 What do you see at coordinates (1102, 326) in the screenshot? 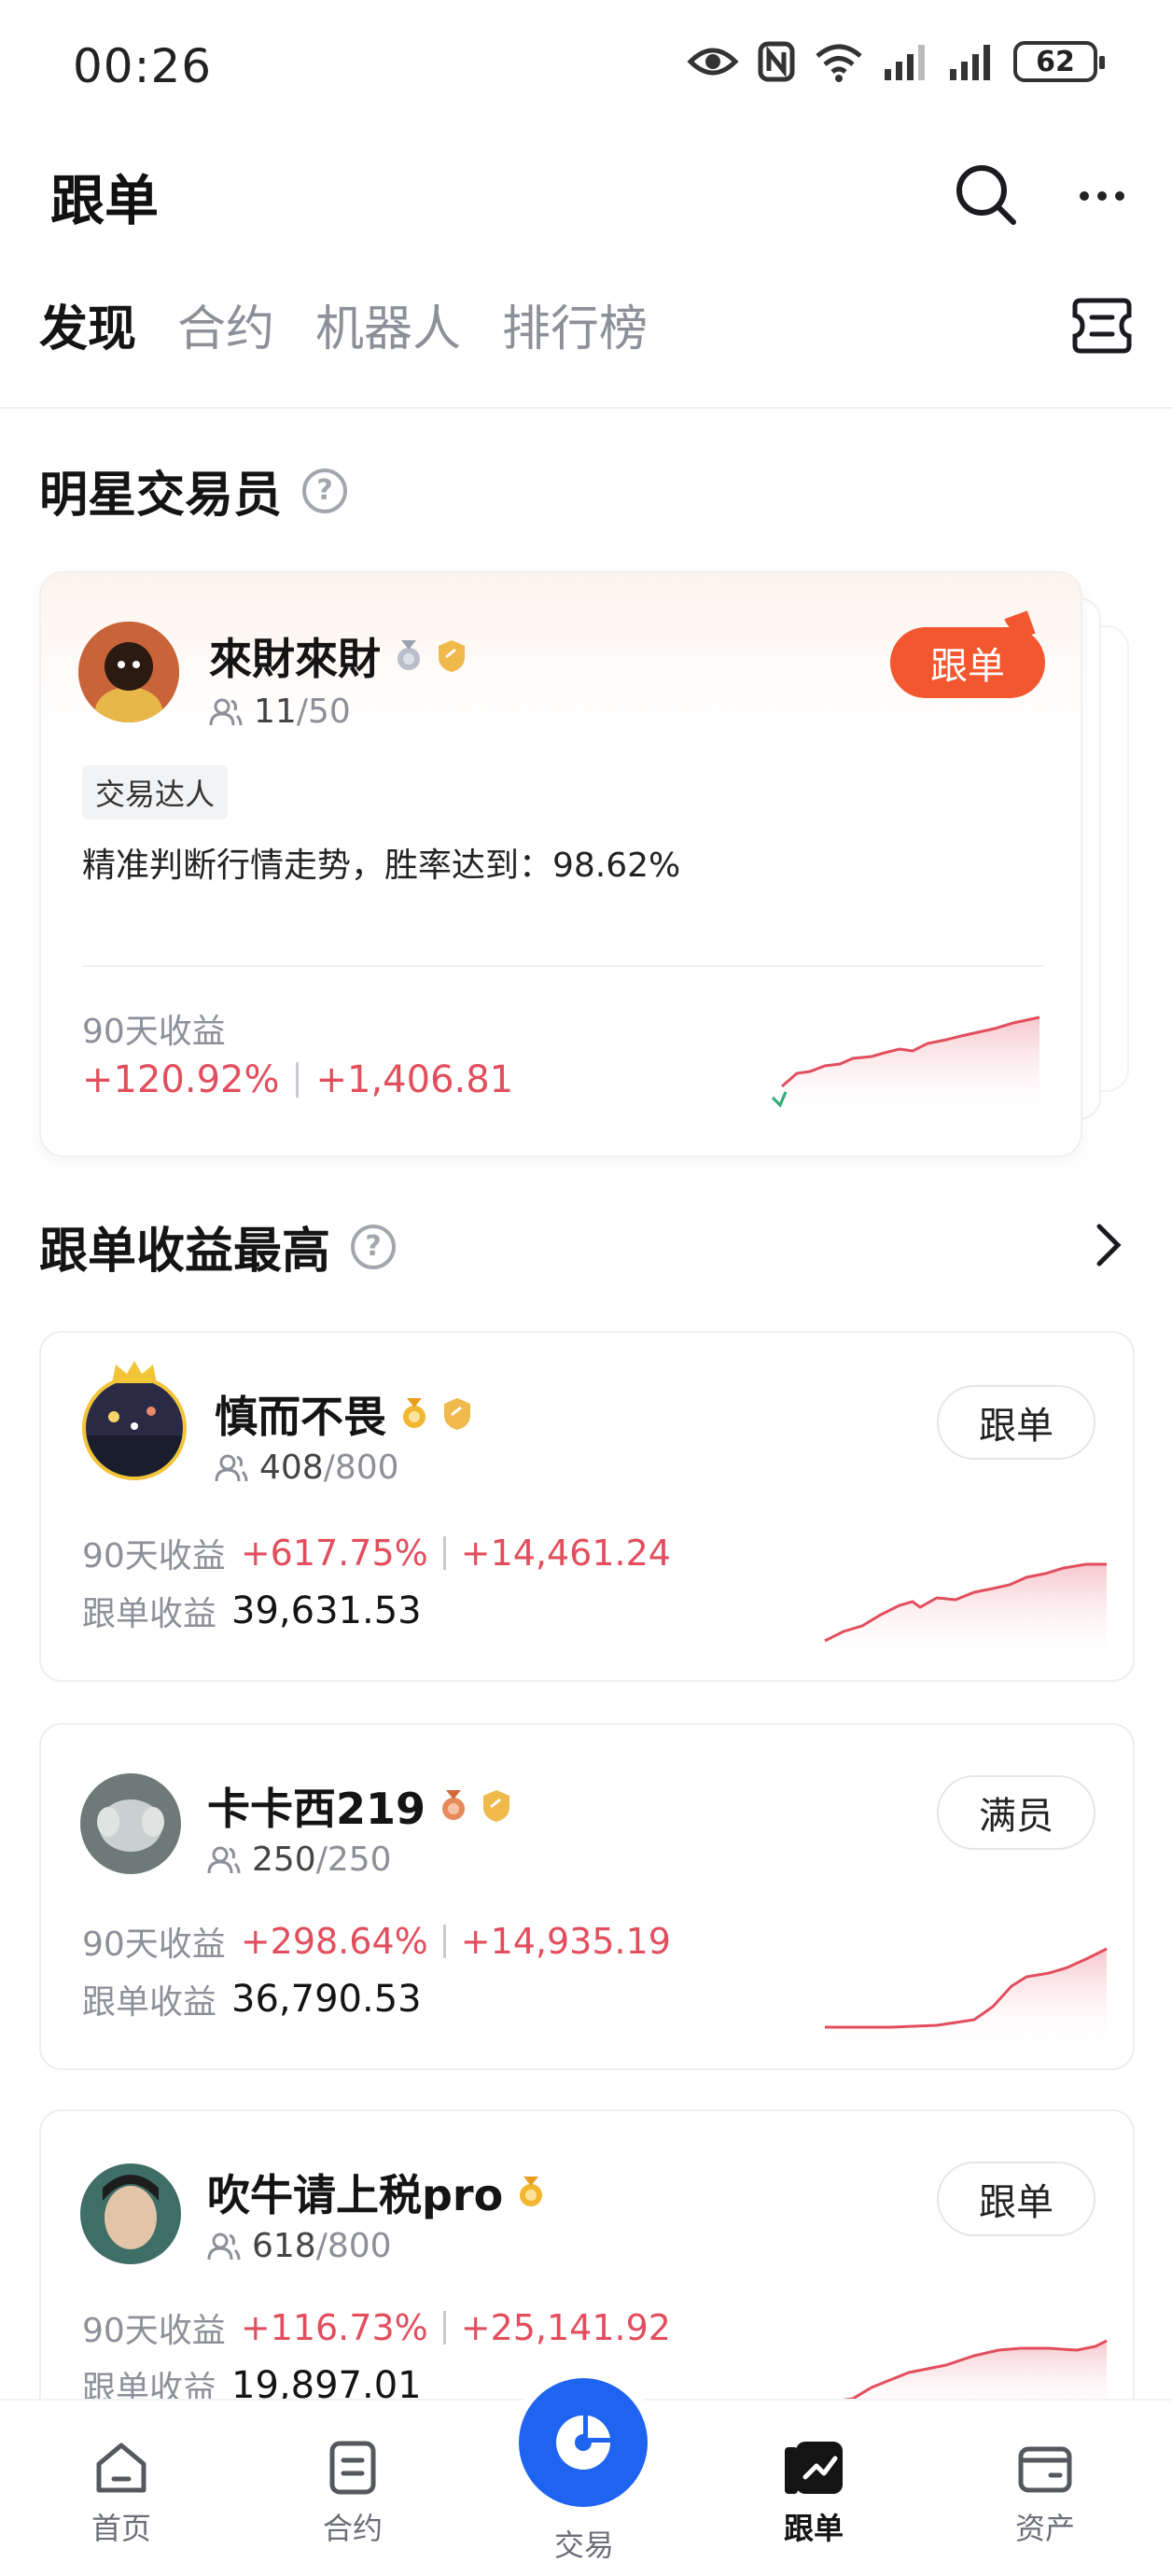
I see `order-list-button` at bounding box center [1102, 326].